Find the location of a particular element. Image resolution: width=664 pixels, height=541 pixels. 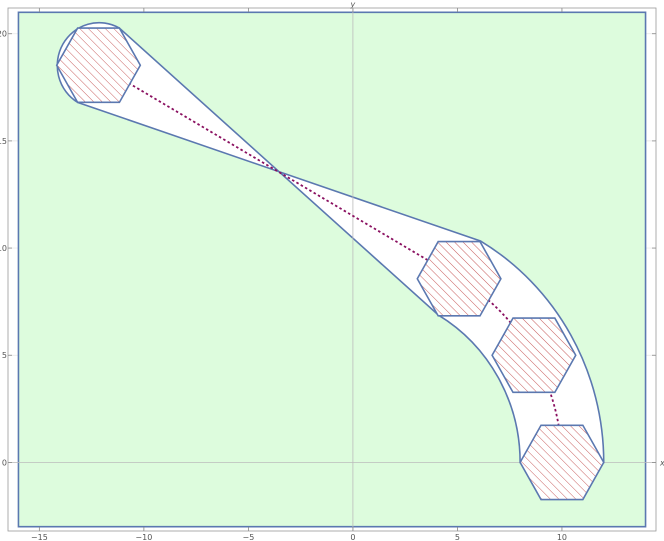

x-tick-label: −15 is located at coordinates (39, 537).